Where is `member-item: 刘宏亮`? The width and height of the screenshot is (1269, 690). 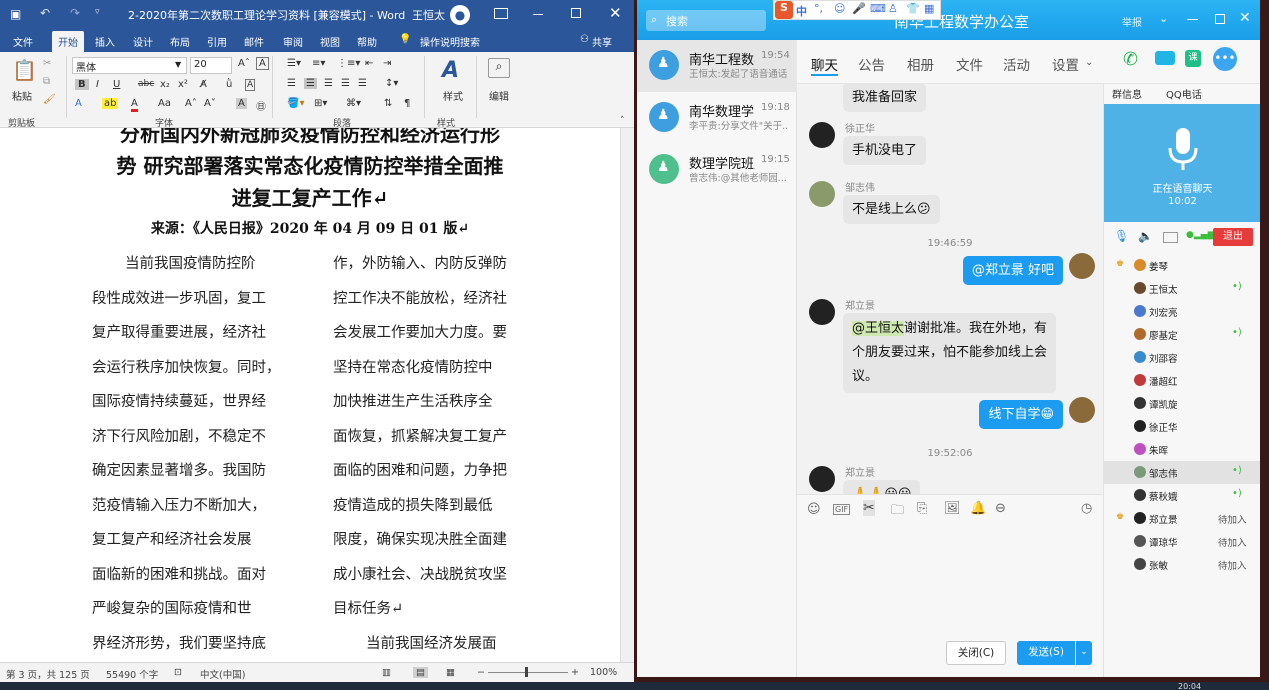
member-item: 刘宏亮 is located at coordinates (1182, 311).